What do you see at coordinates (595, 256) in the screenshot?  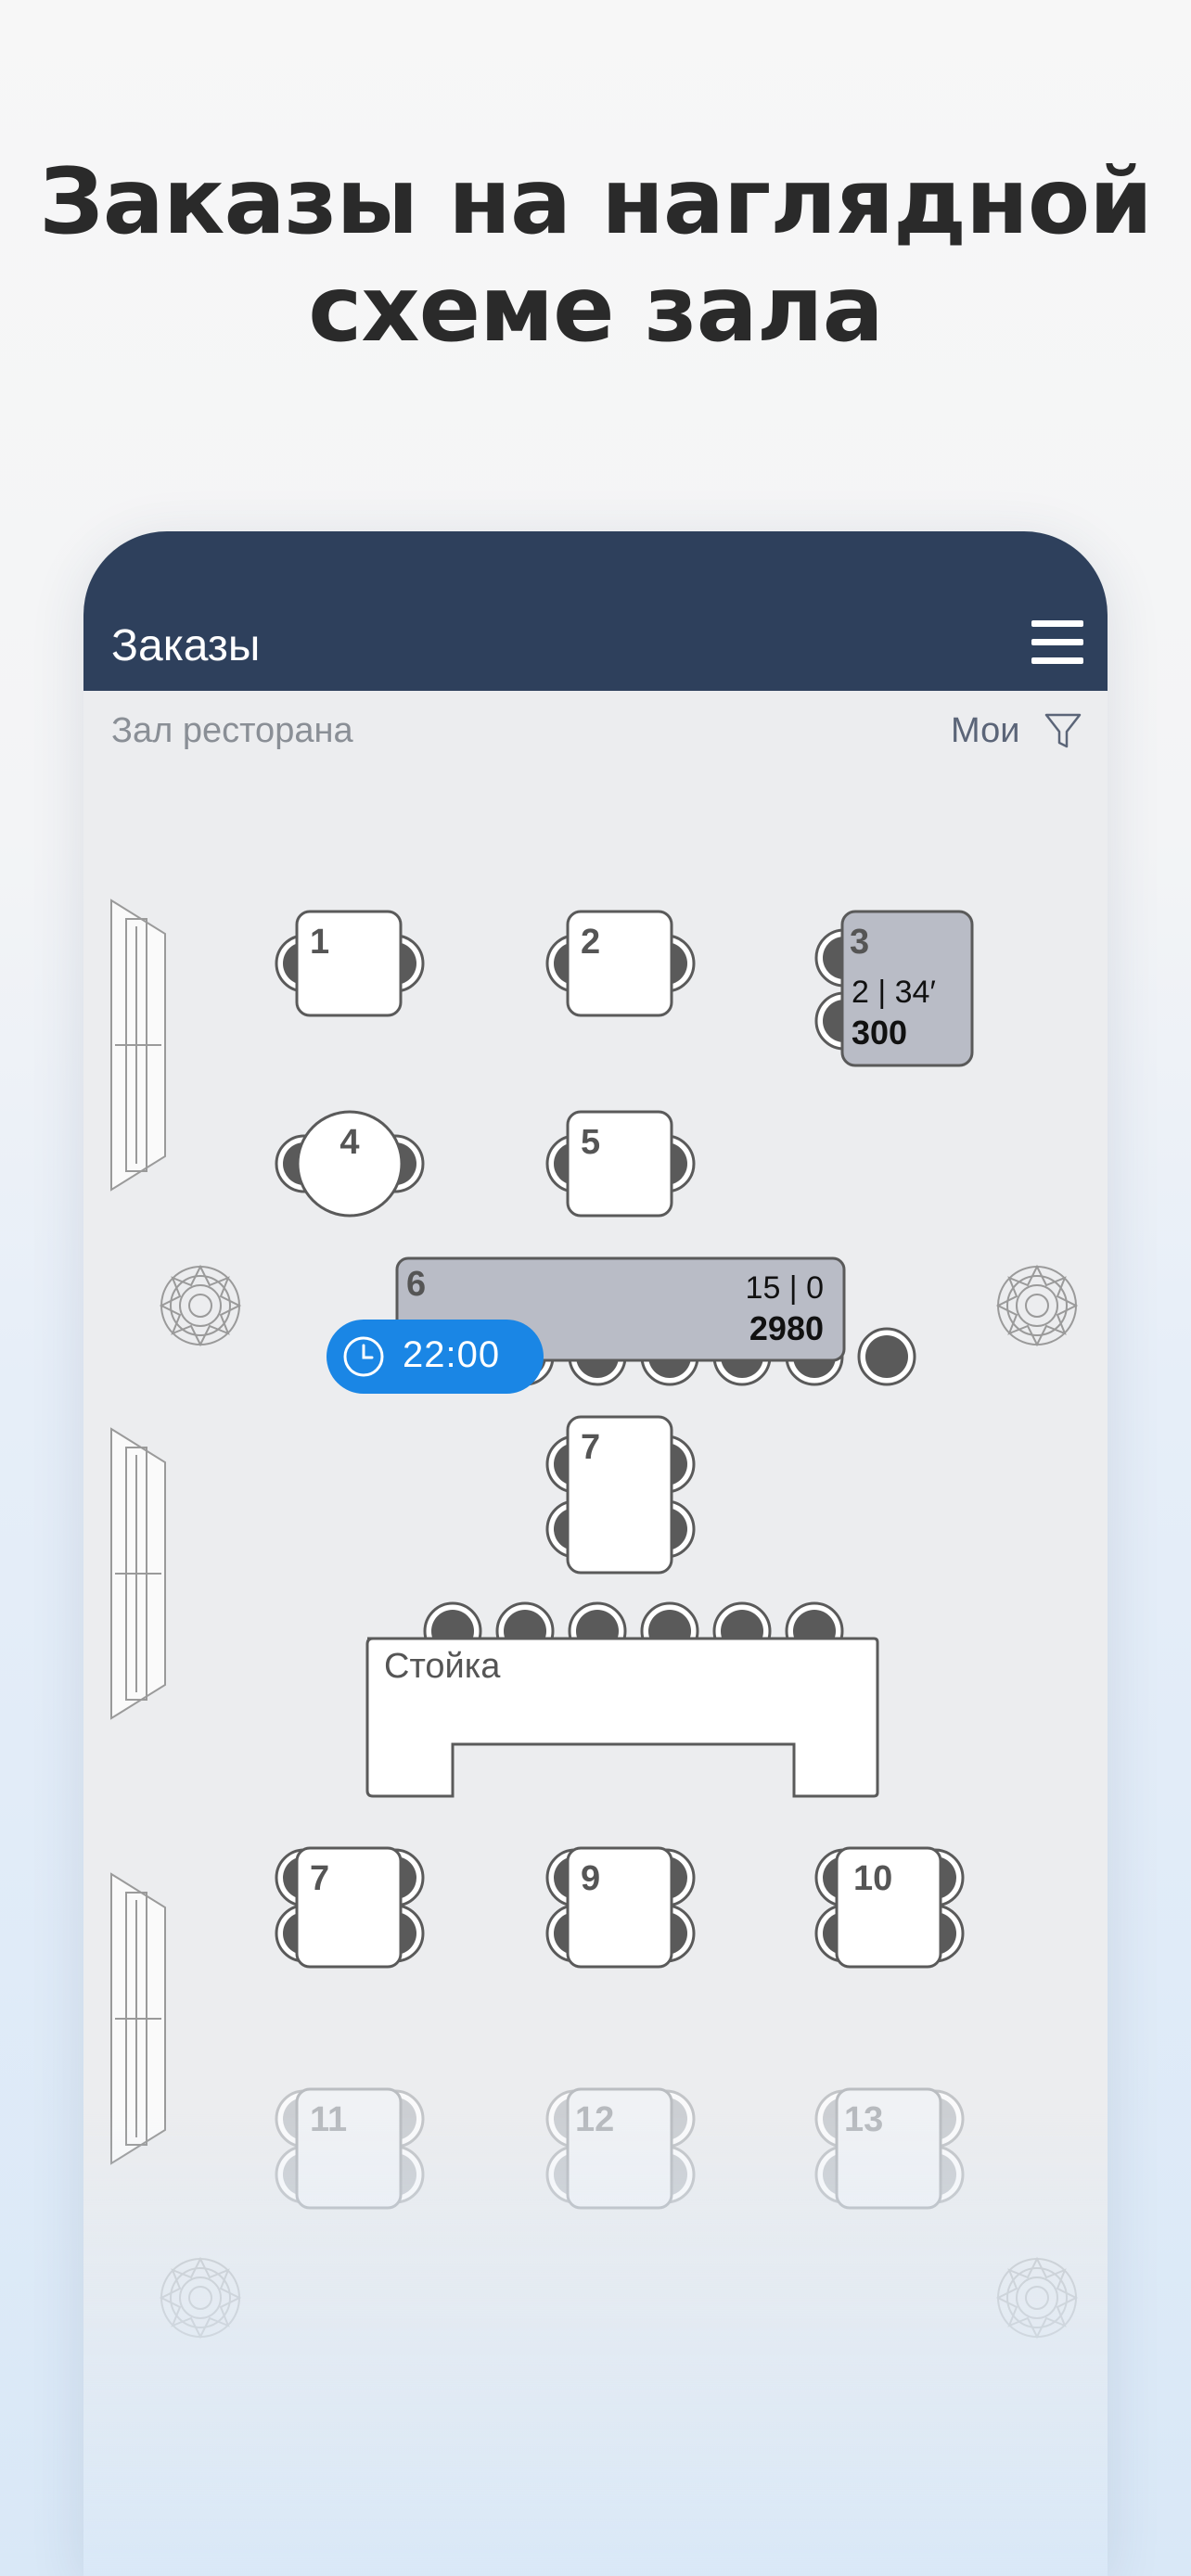 I see `promo-headline: Заказы на наглядной схеме зала` at bounding box center [595, 256].